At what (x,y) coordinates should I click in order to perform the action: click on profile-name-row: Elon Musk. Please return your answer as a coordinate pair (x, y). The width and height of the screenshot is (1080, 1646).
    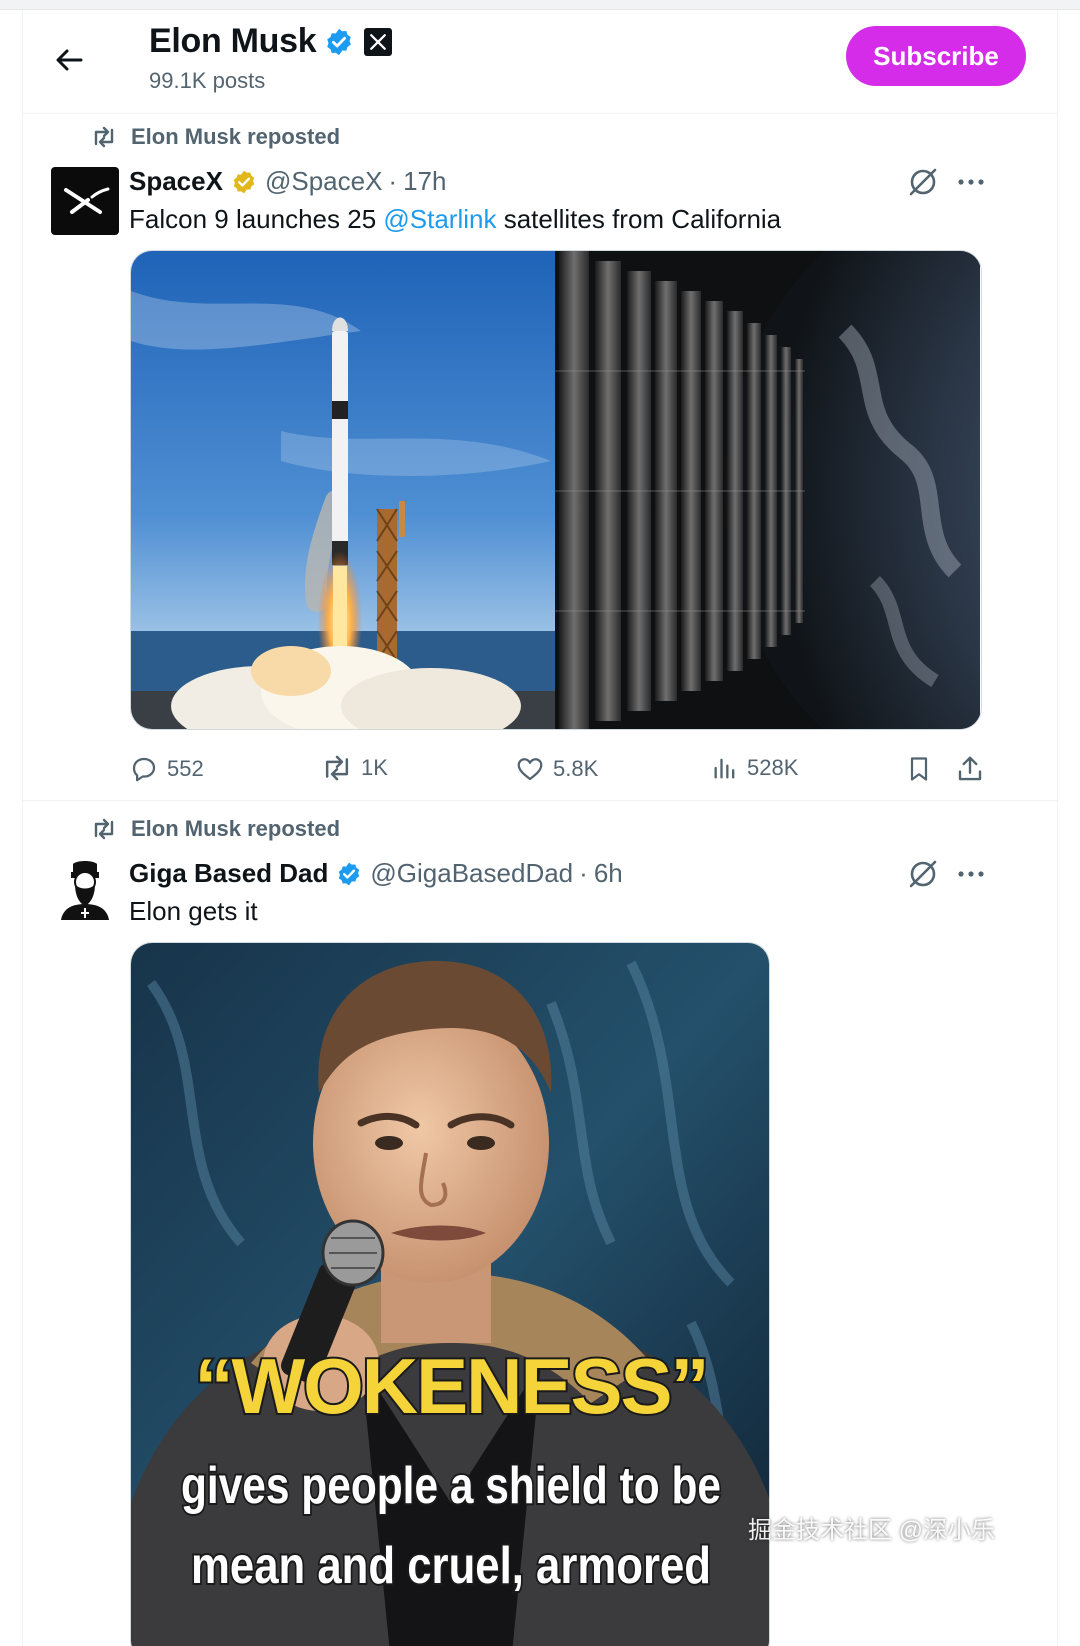
    Looking at the image, I should click on (271, 41).